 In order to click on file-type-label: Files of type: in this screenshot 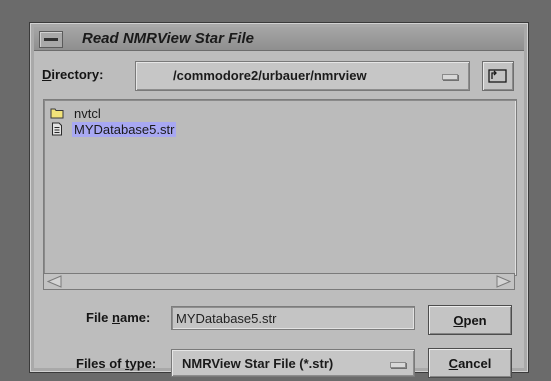, I will do `click(116, 363)`.